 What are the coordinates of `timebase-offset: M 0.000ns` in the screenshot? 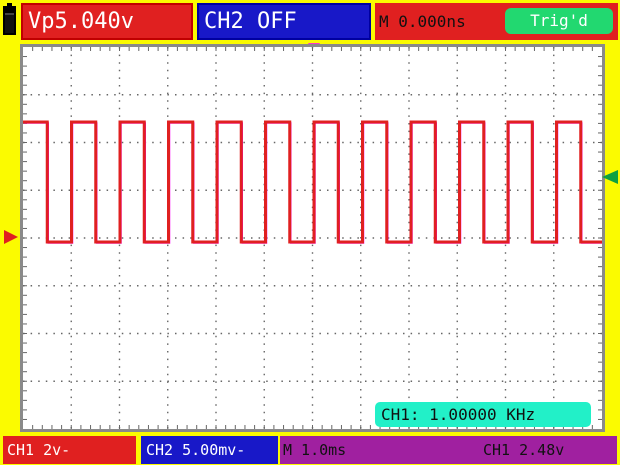 It's located at (422, 21).